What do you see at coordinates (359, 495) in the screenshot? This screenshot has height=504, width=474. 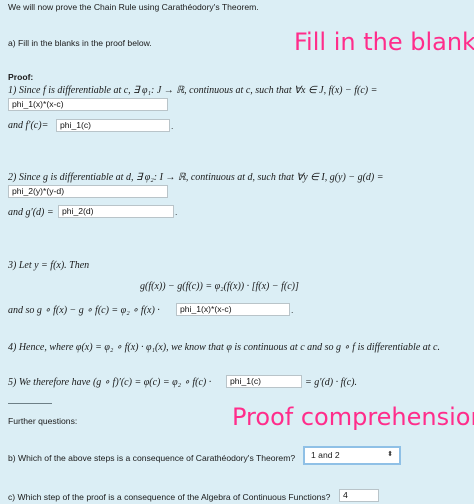 I see `question-c-input: 4` at bounding box center [359, 495].